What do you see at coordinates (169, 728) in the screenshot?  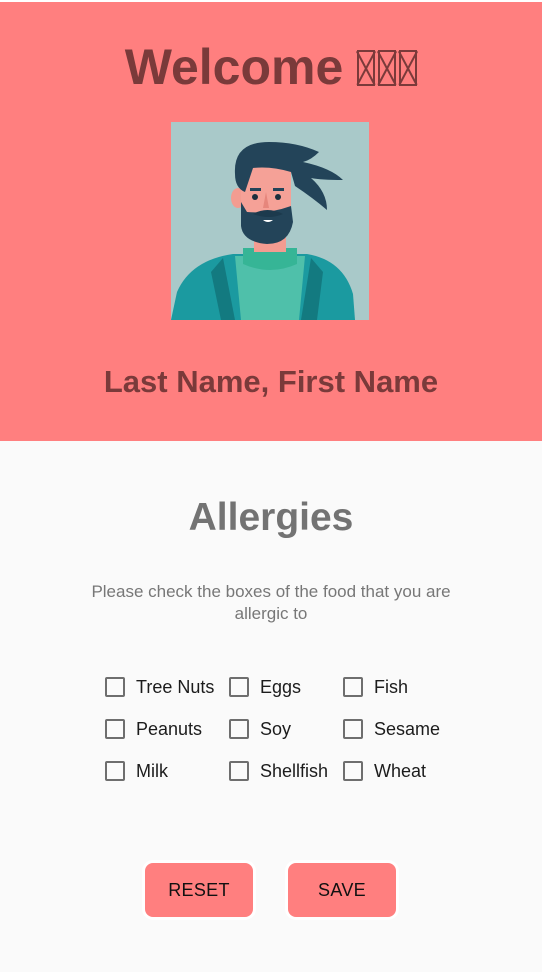 I see `allergy-label: Peanuts` at bounding box center [169, 728].